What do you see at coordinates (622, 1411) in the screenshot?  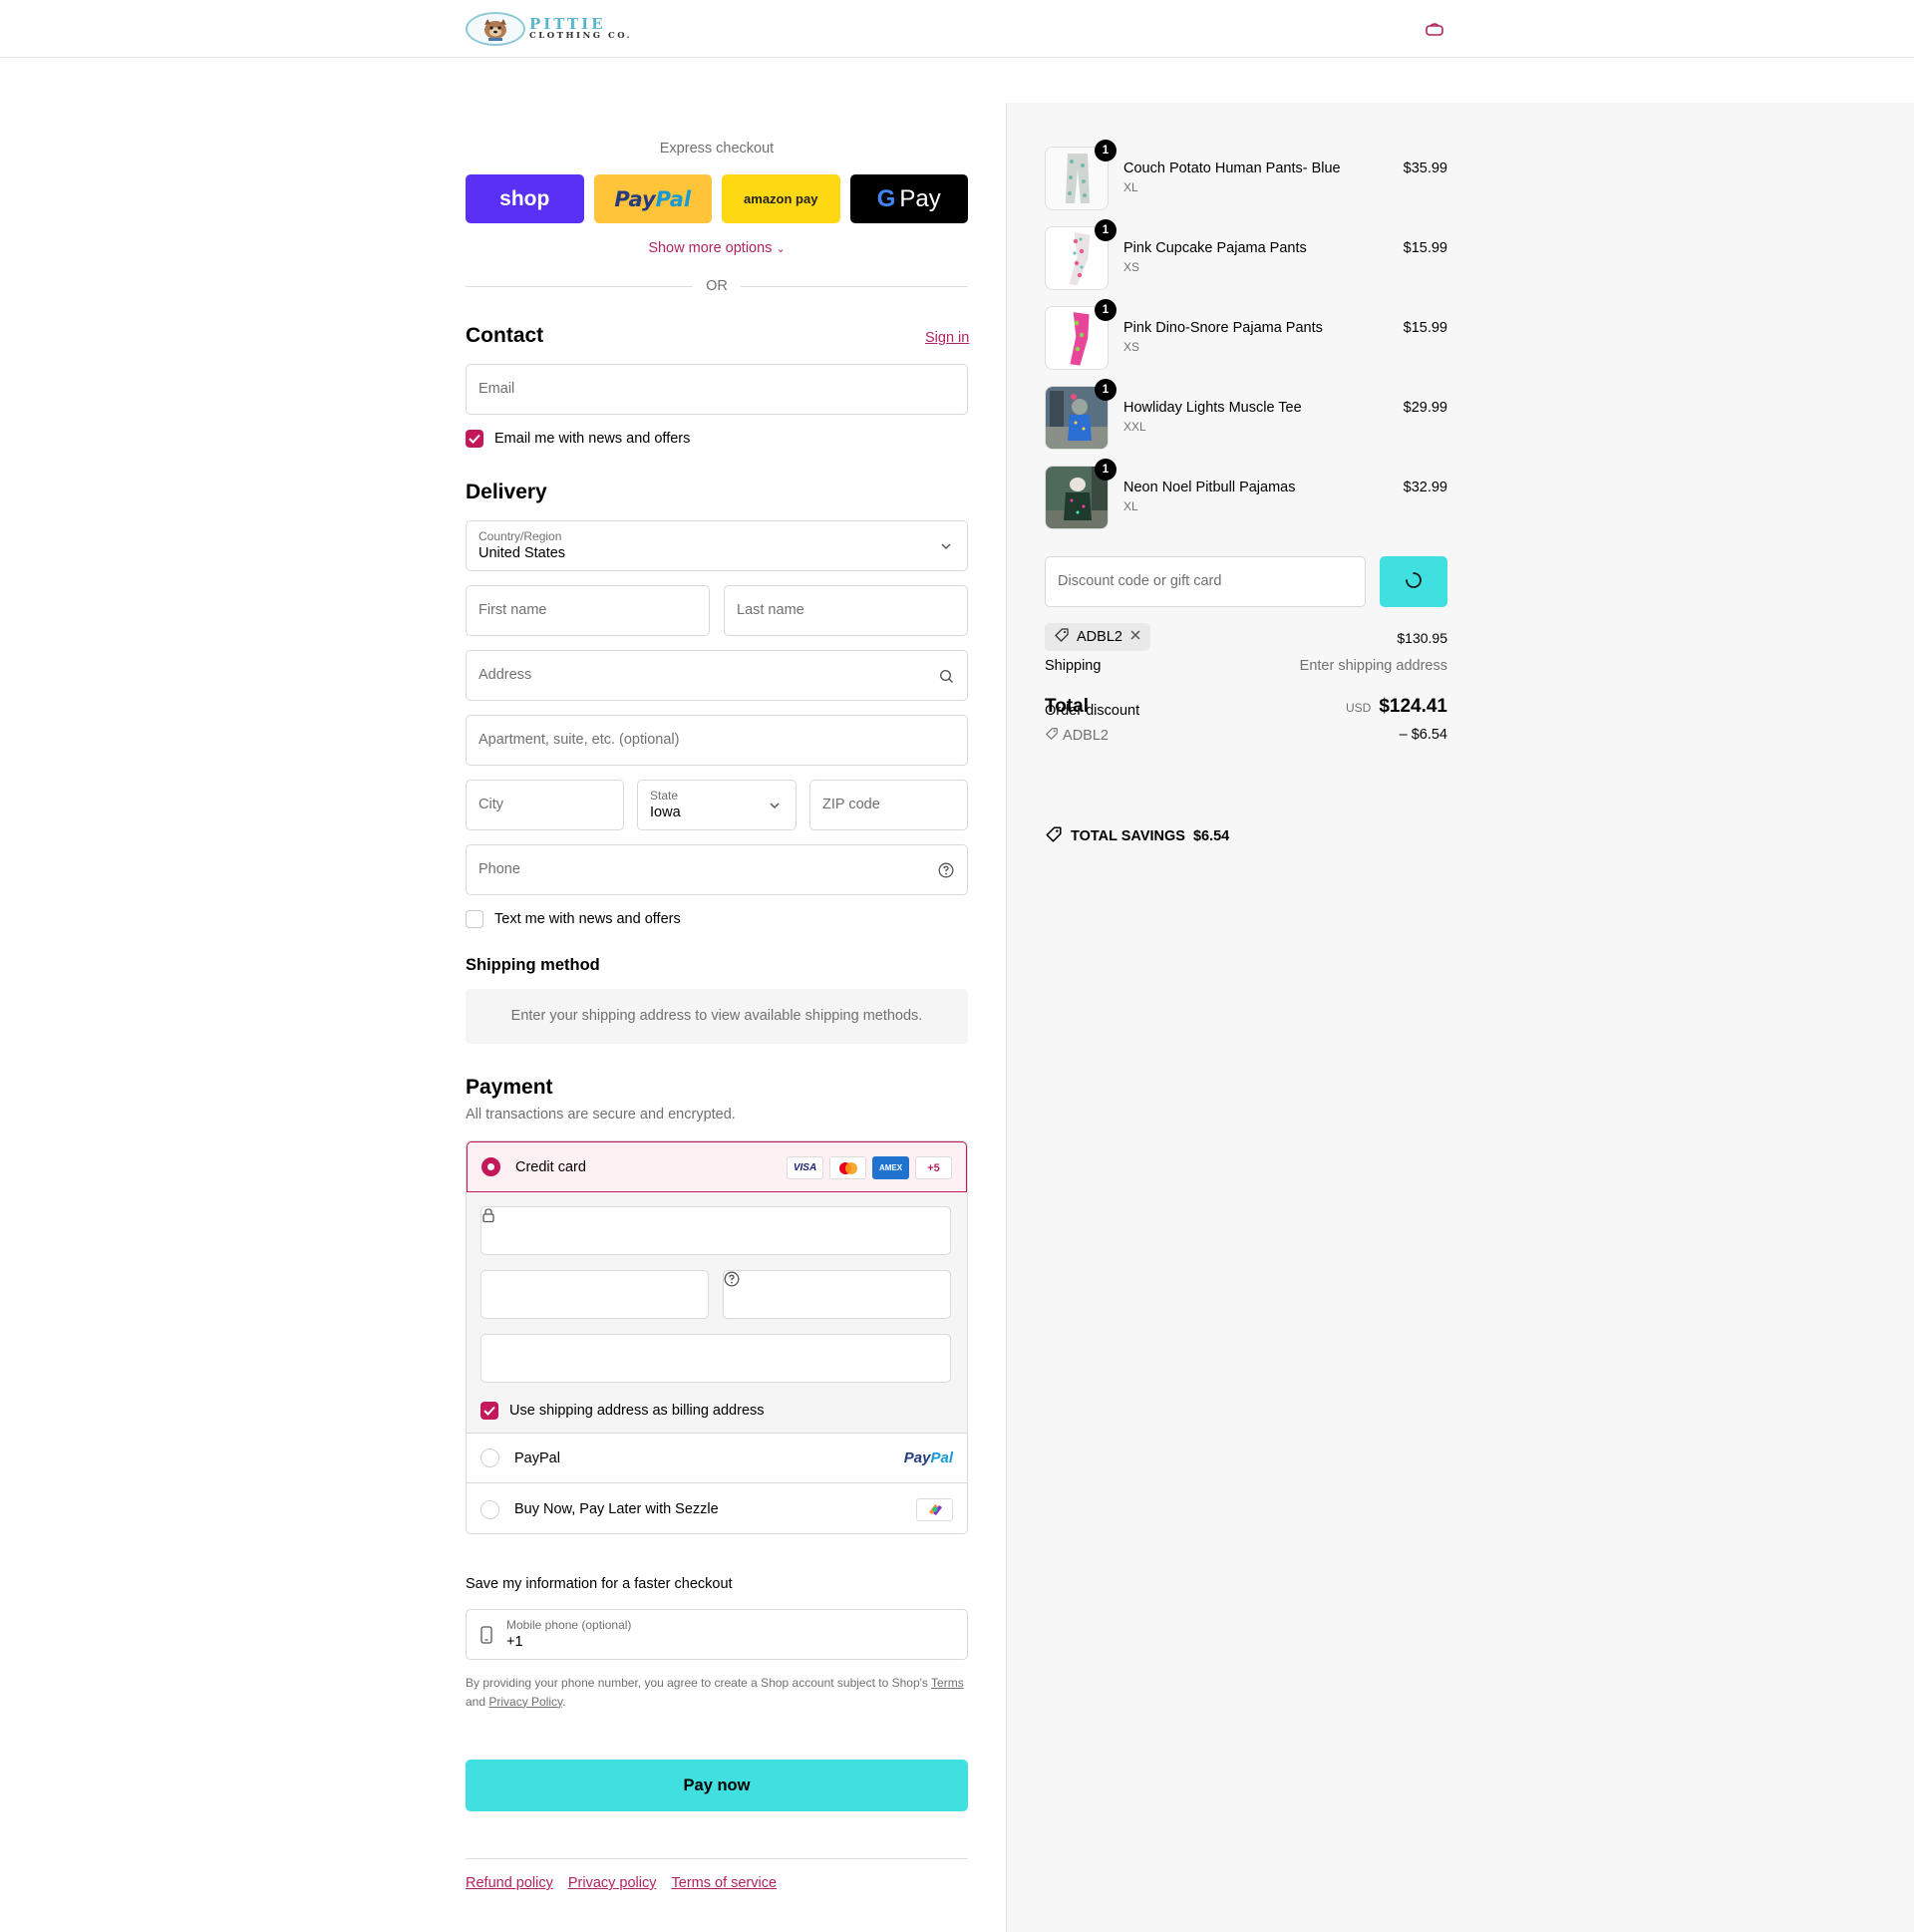 I see `billing-same-checkbox: Use shipping address as billing address` at bounding box center [622, 1411].